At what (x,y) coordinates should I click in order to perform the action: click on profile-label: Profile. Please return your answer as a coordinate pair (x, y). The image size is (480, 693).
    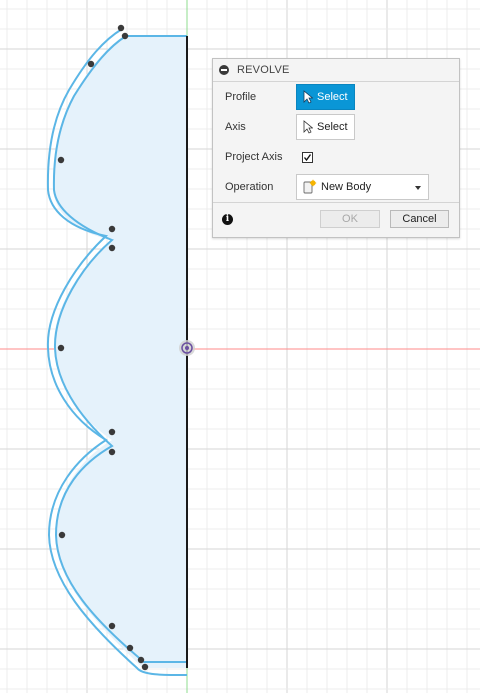
    Looking at the image, I should click on (241, 97).